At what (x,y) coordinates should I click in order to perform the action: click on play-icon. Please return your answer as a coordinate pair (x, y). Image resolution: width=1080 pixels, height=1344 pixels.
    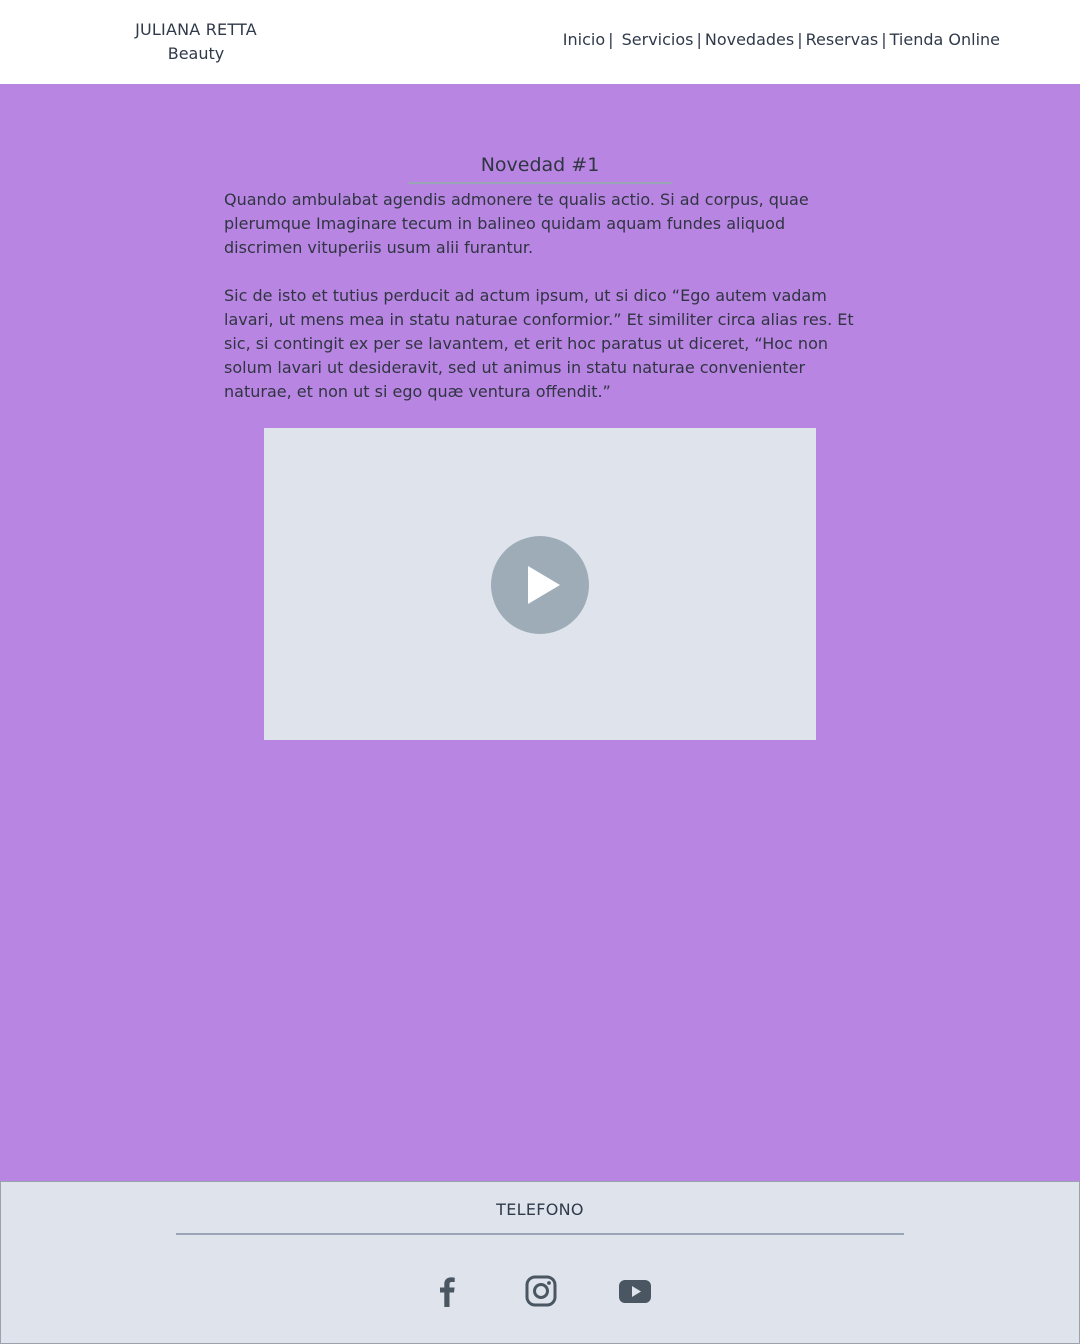
    Looking at the image, I should click on (544, 585).